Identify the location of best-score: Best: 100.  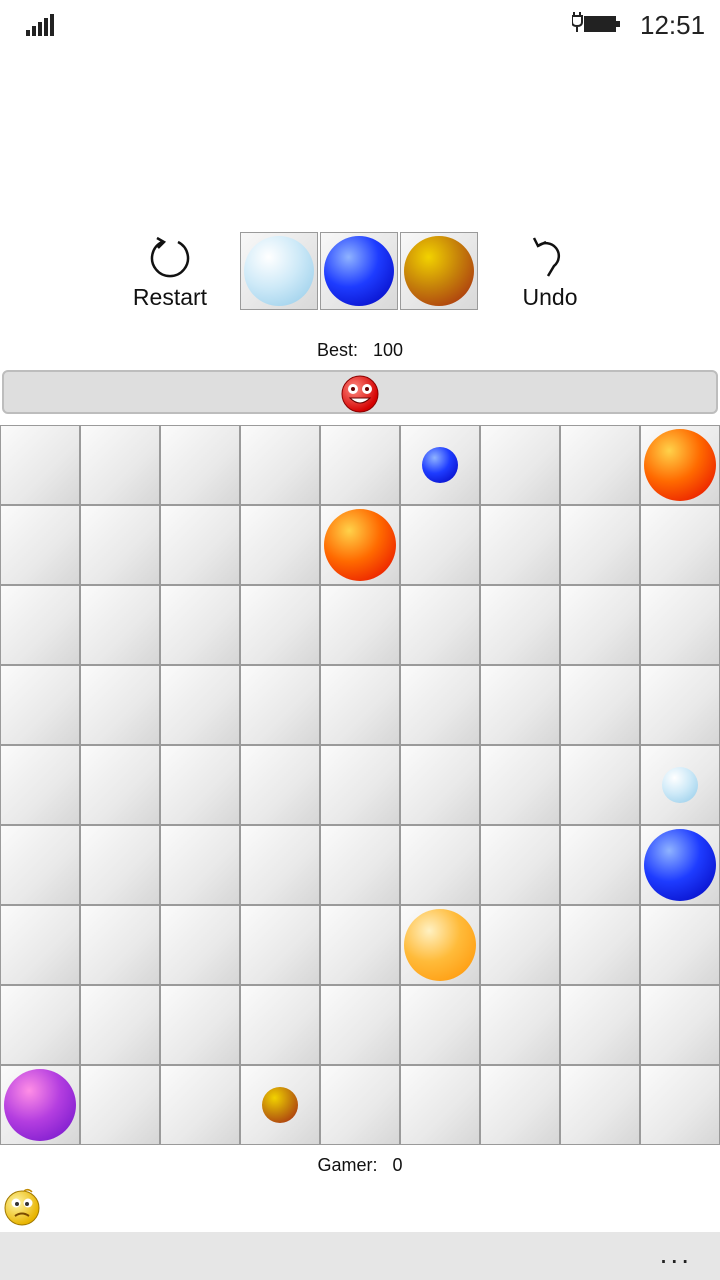
(360, 350).